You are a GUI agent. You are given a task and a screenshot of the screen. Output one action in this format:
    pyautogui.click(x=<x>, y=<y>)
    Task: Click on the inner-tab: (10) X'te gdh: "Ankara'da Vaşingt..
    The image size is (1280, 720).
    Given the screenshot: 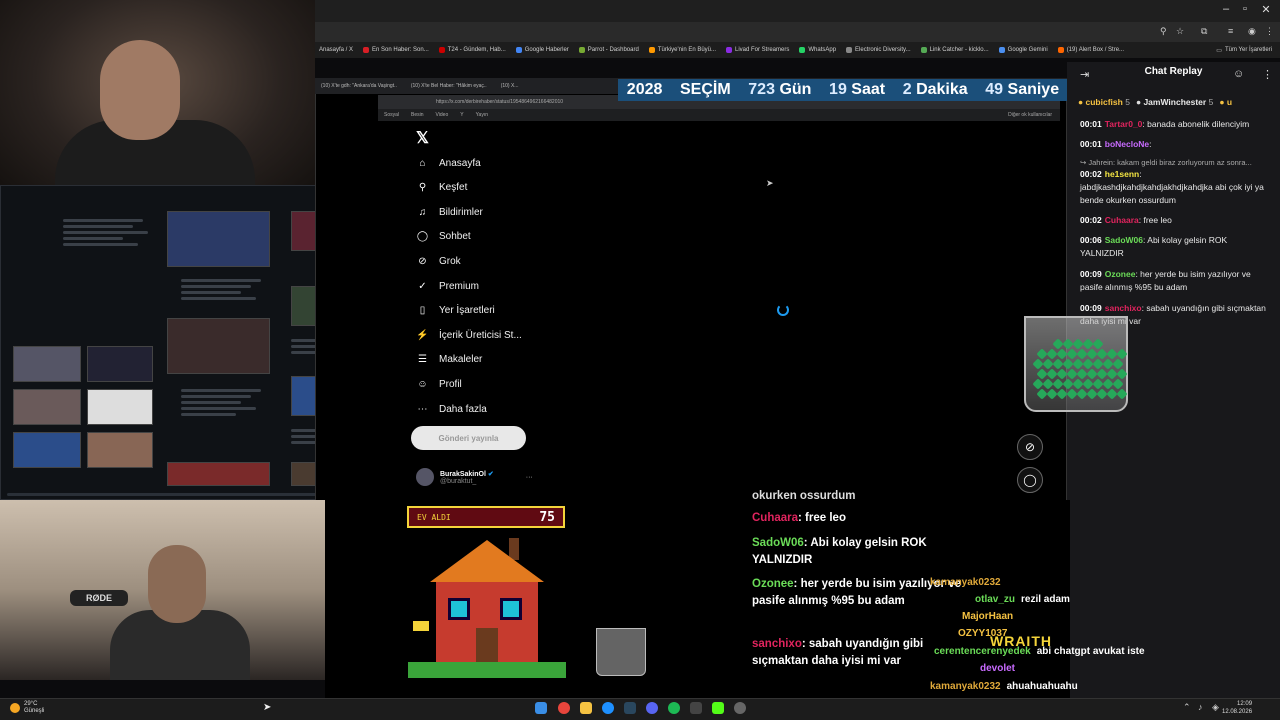 What is the action you would take?
    pyautogui.click(x=359, y=86)
    